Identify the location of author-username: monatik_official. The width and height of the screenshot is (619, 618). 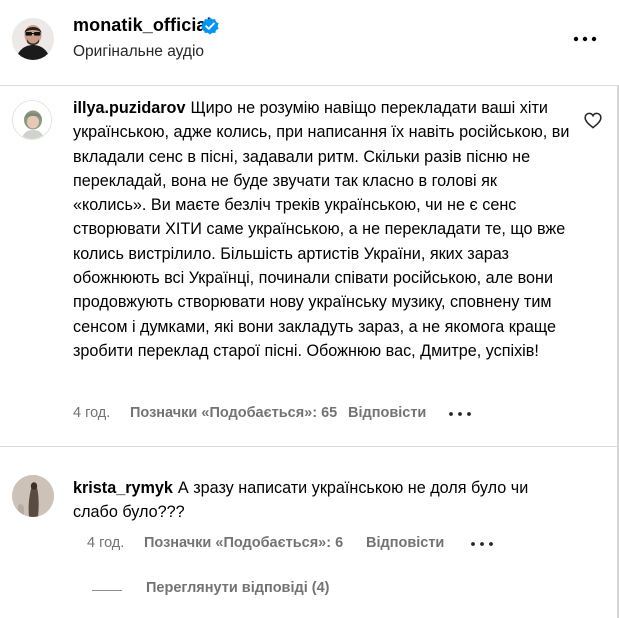
(142, 25).